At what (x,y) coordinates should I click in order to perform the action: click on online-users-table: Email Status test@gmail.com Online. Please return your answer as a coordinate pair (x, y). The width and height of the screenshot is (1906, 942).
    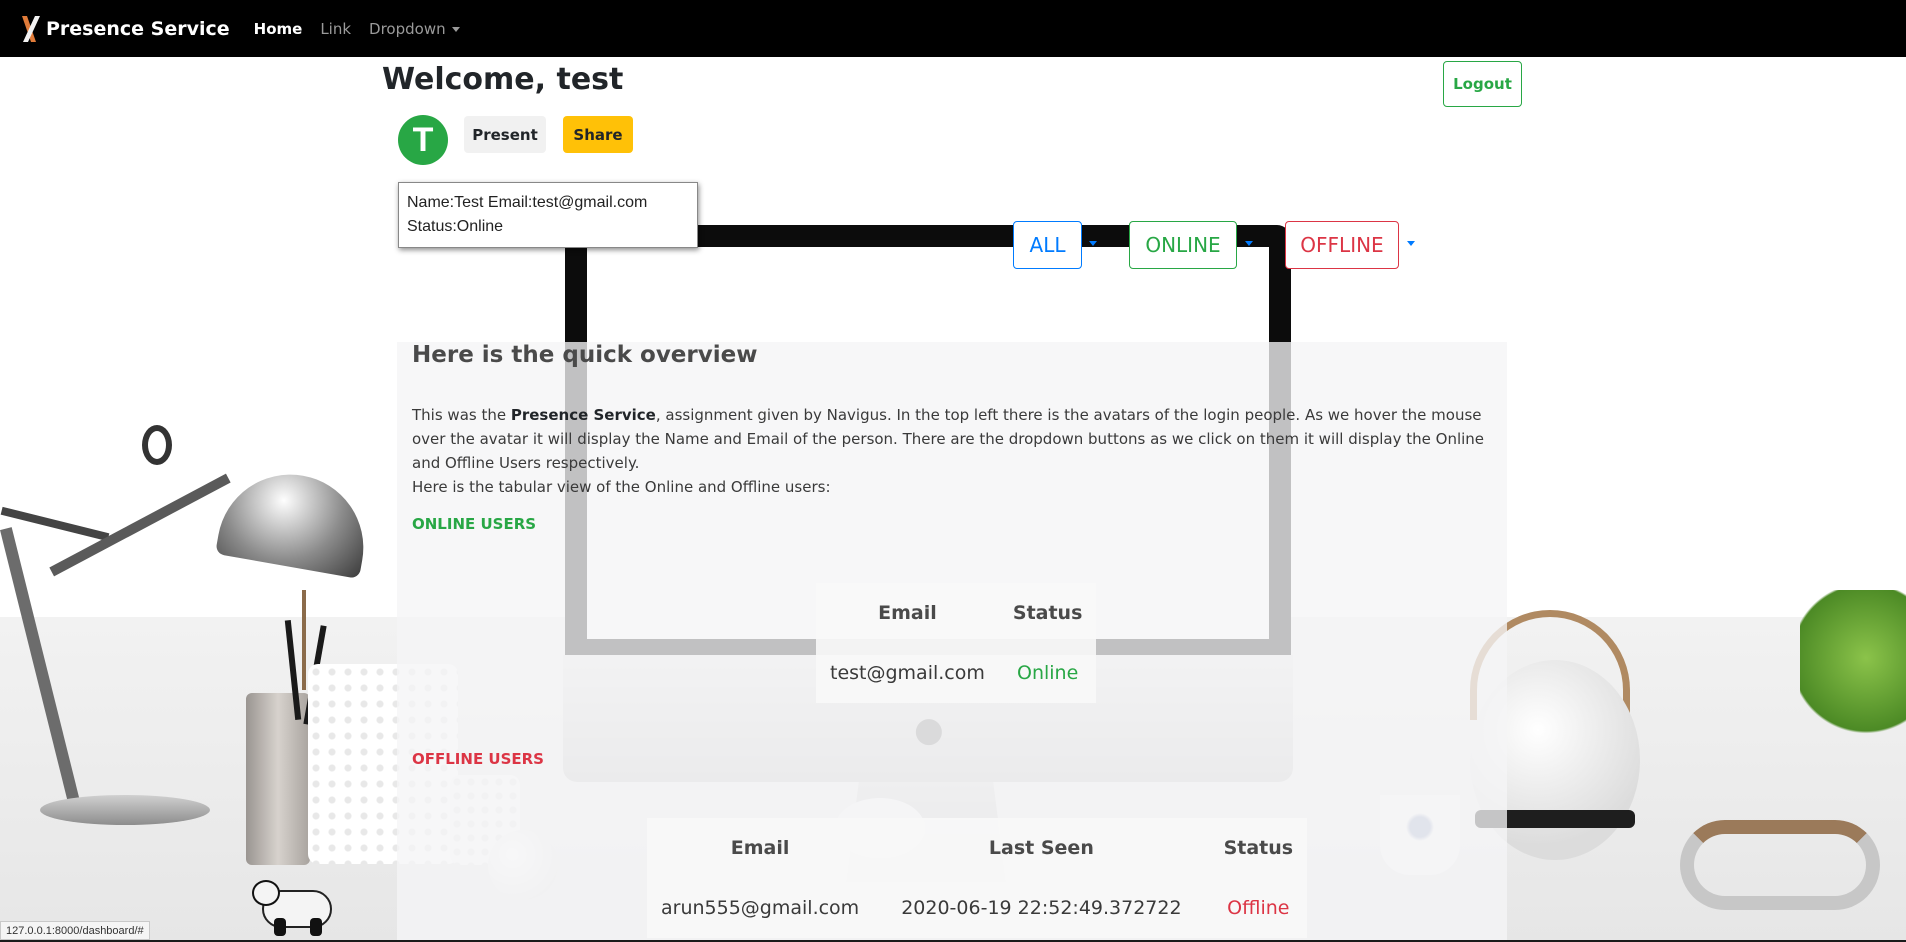
    Looking at the image, I should click on (956, 643).